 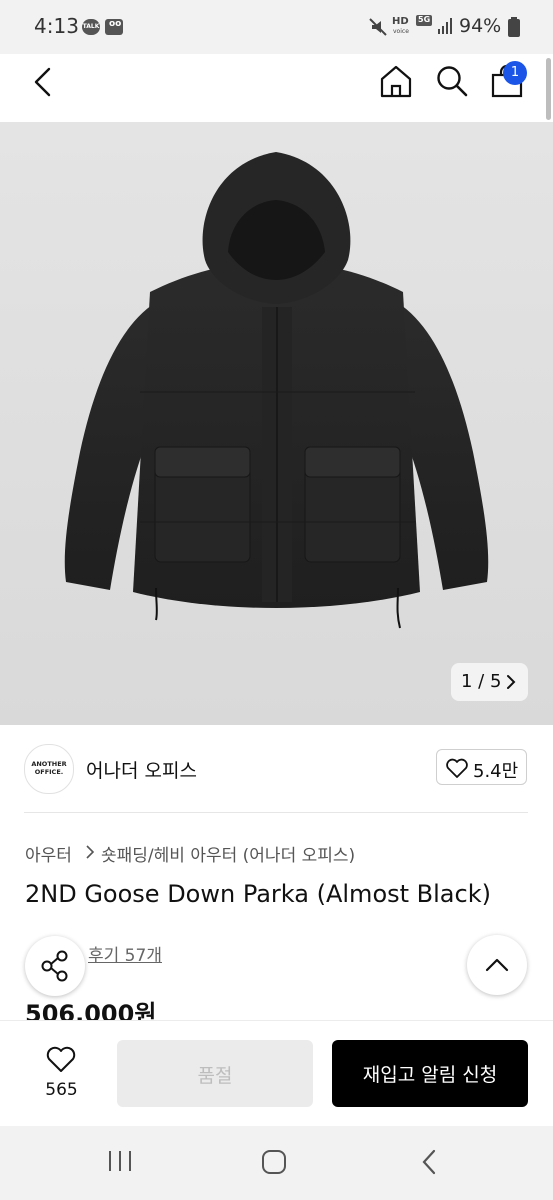 I want to click on back-nav-icon, so click(x=429, y=1162).